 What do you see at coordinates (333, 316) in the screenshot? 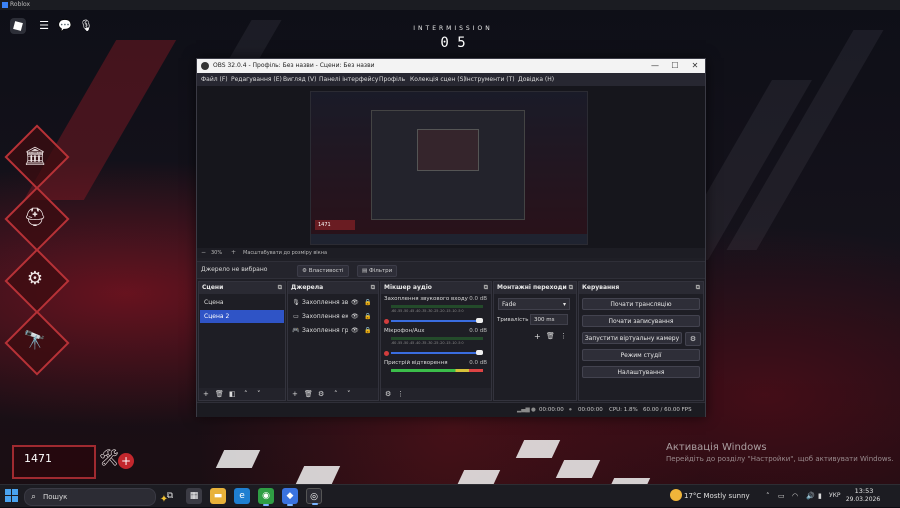
I see `source-item: ▭ Захоплення екрана 👁 🔒` at bounding box center [333, 316].